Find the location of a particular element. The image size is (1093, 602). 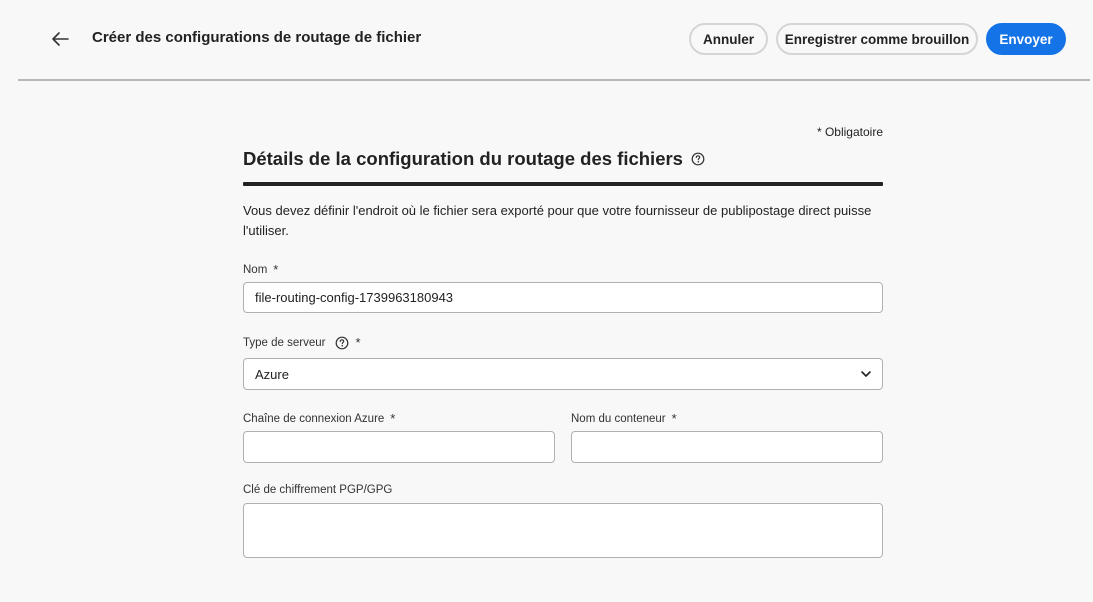

server-type-label-text: Type de serveur is located at coordinates (284, 342).